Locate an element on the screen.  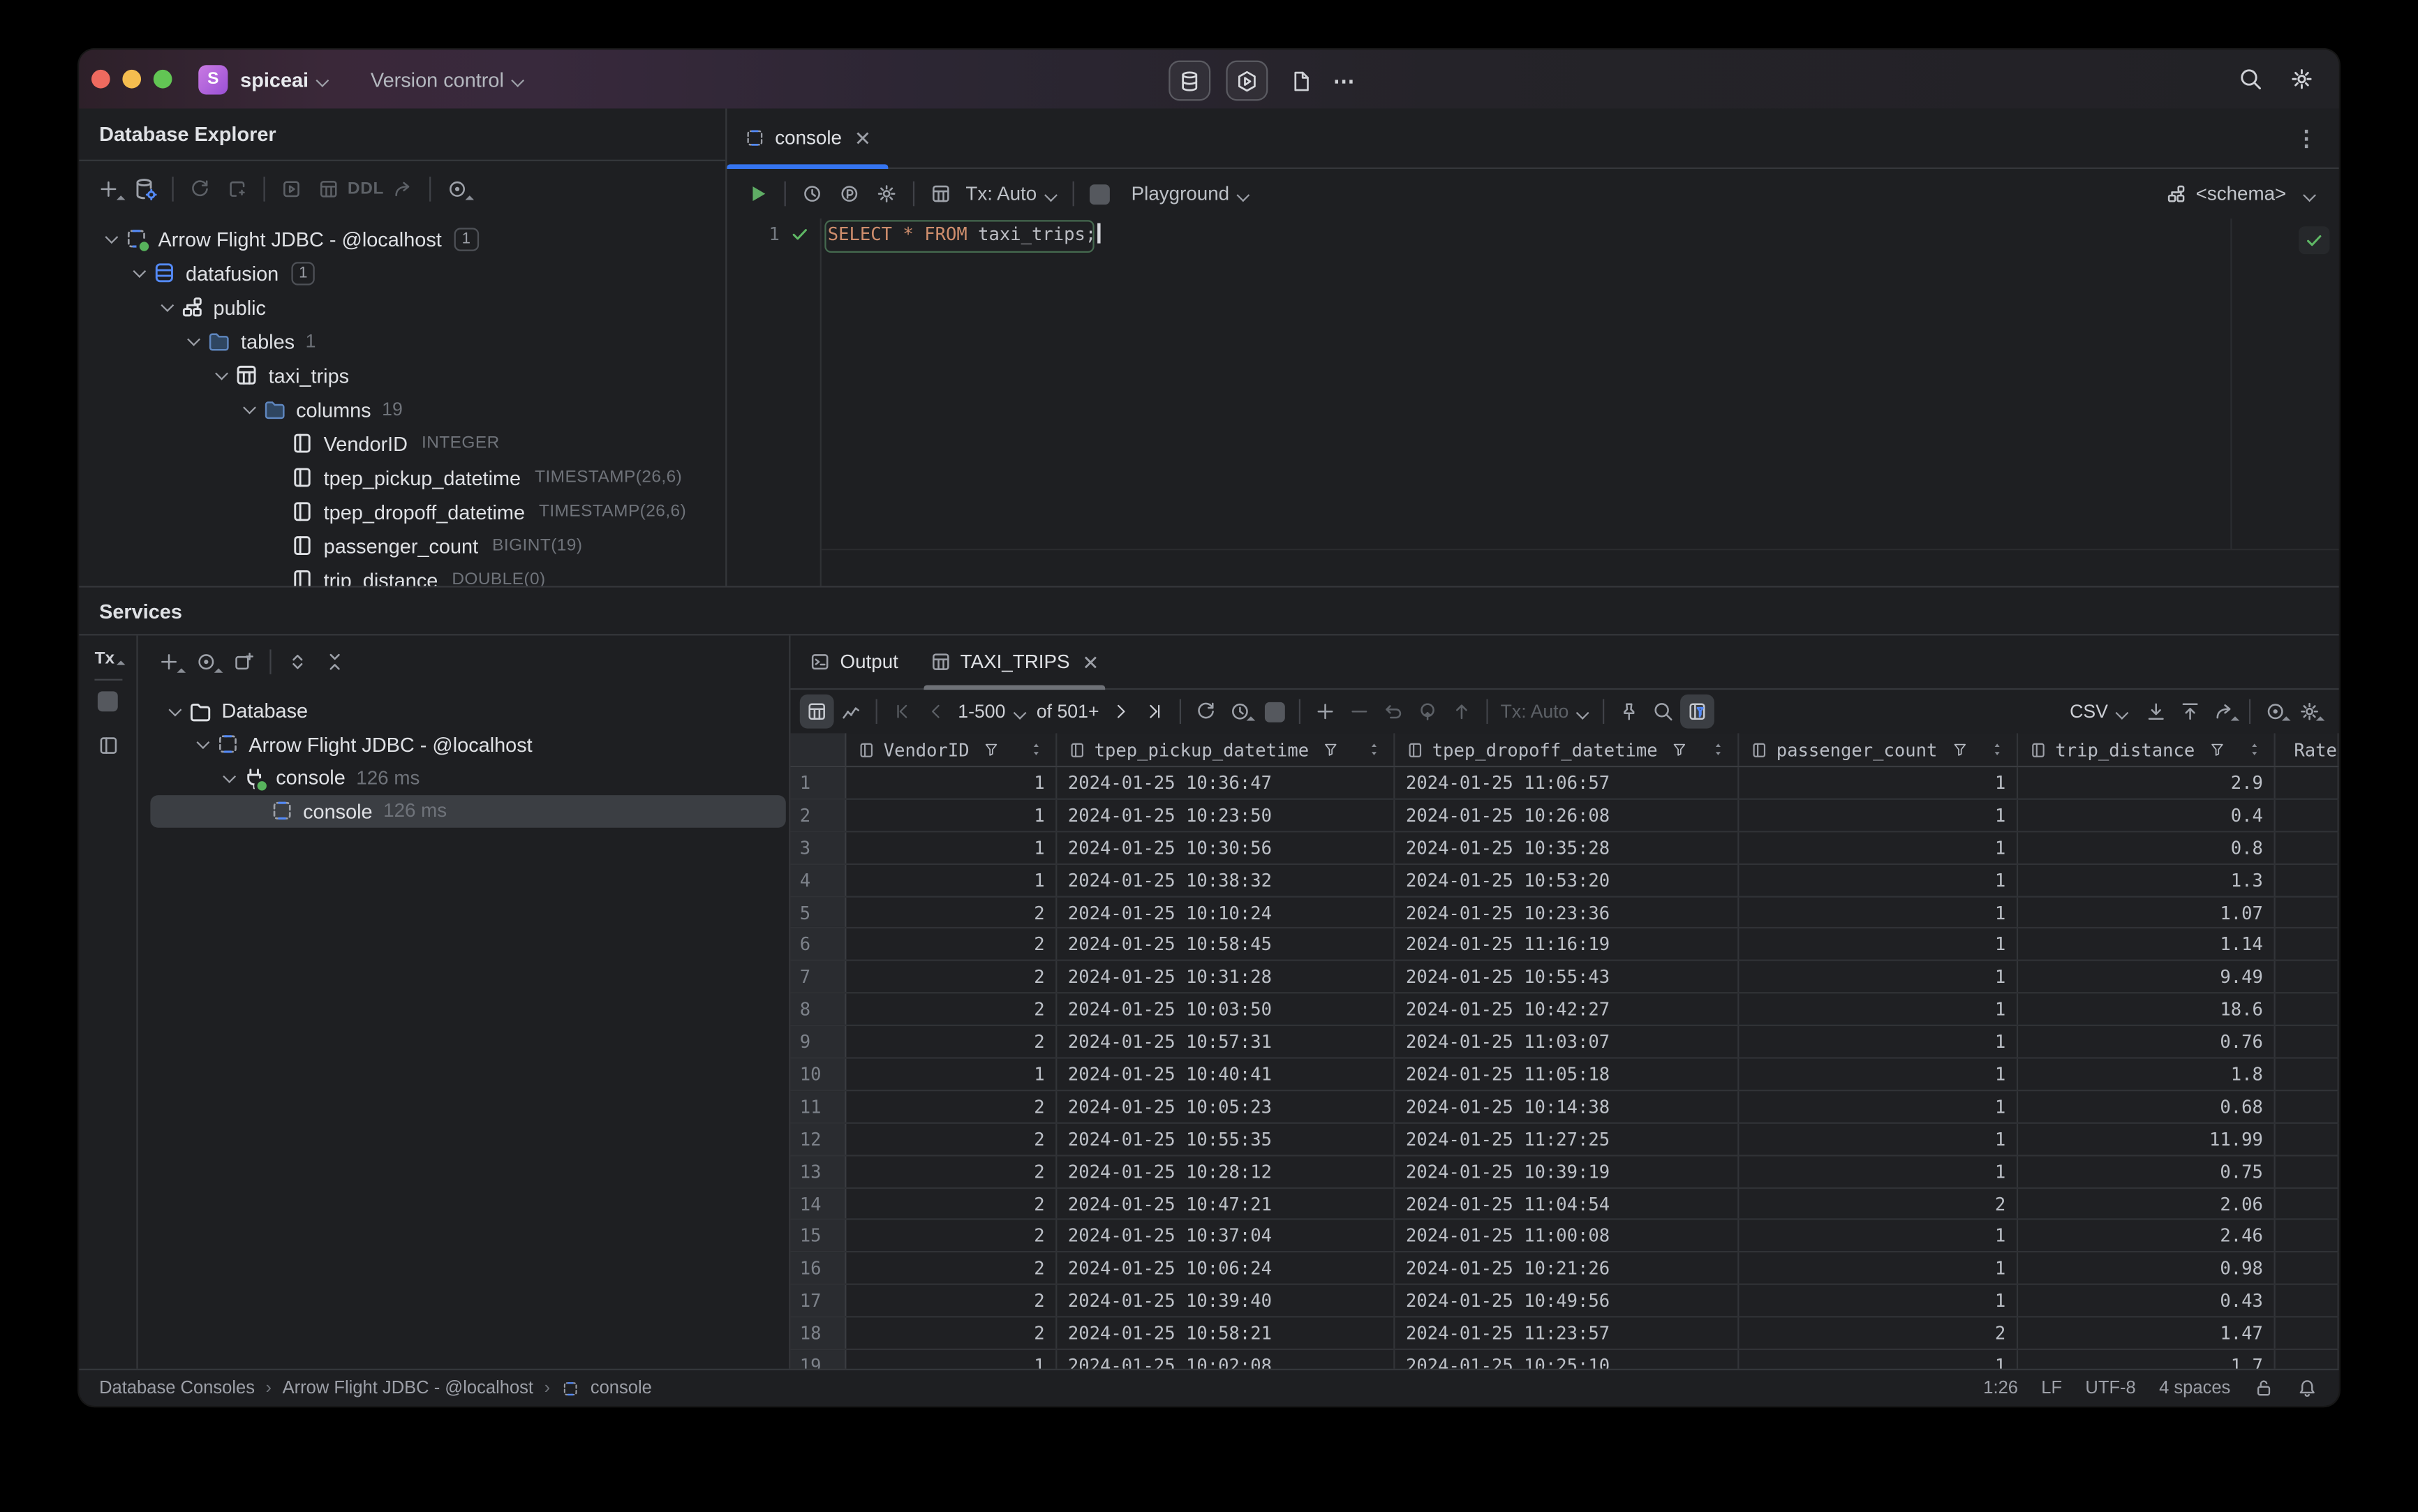
table-cell: 0.98 is located at coordinates (2147, 1268).